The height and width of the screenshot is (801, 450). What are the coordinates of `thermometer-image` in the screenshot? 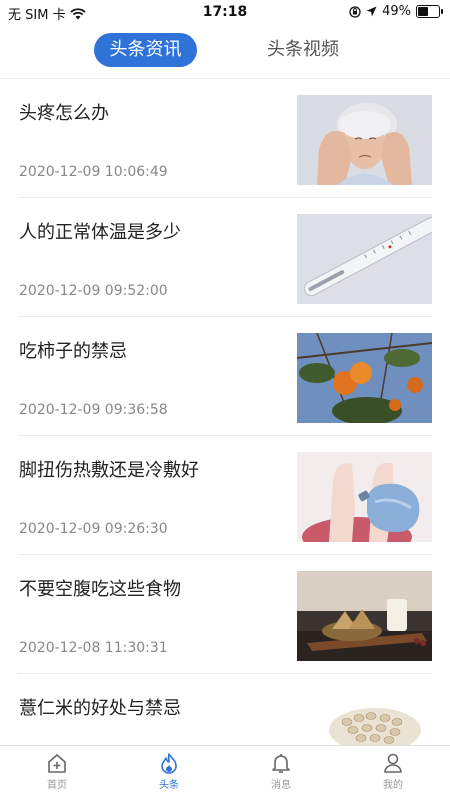 It's located at (364, 259).